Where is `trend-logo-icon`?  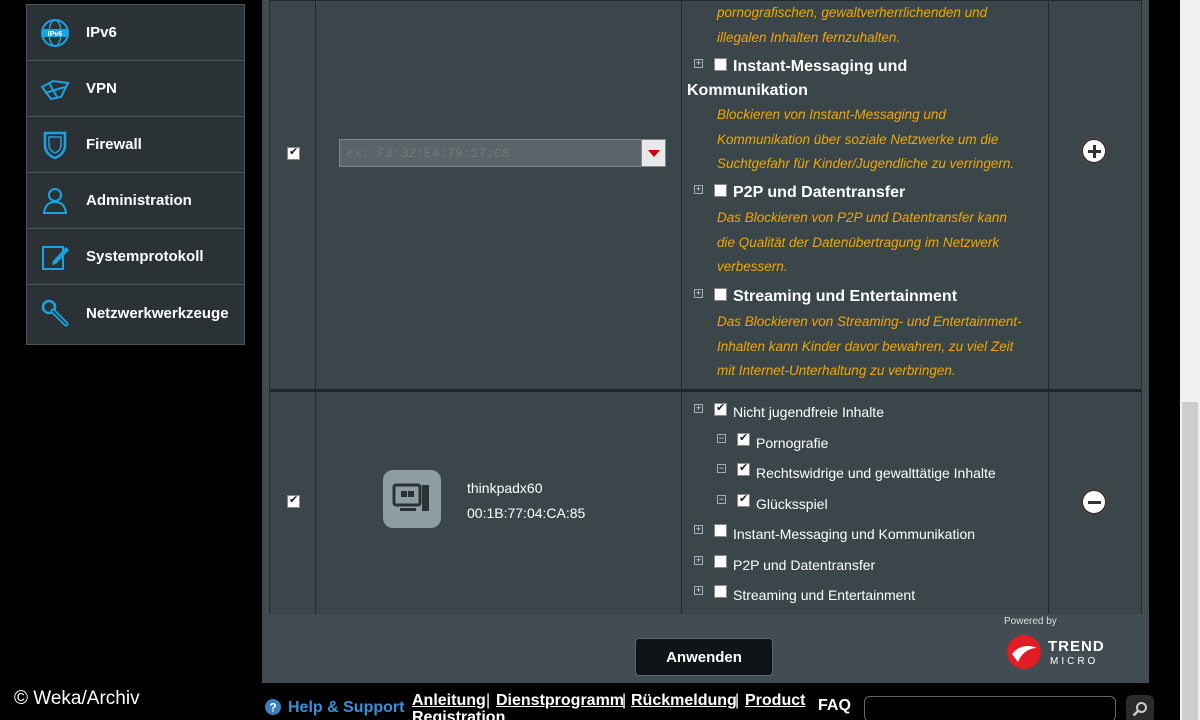 trend-logo-icon is located at coordinates (1024, 652).